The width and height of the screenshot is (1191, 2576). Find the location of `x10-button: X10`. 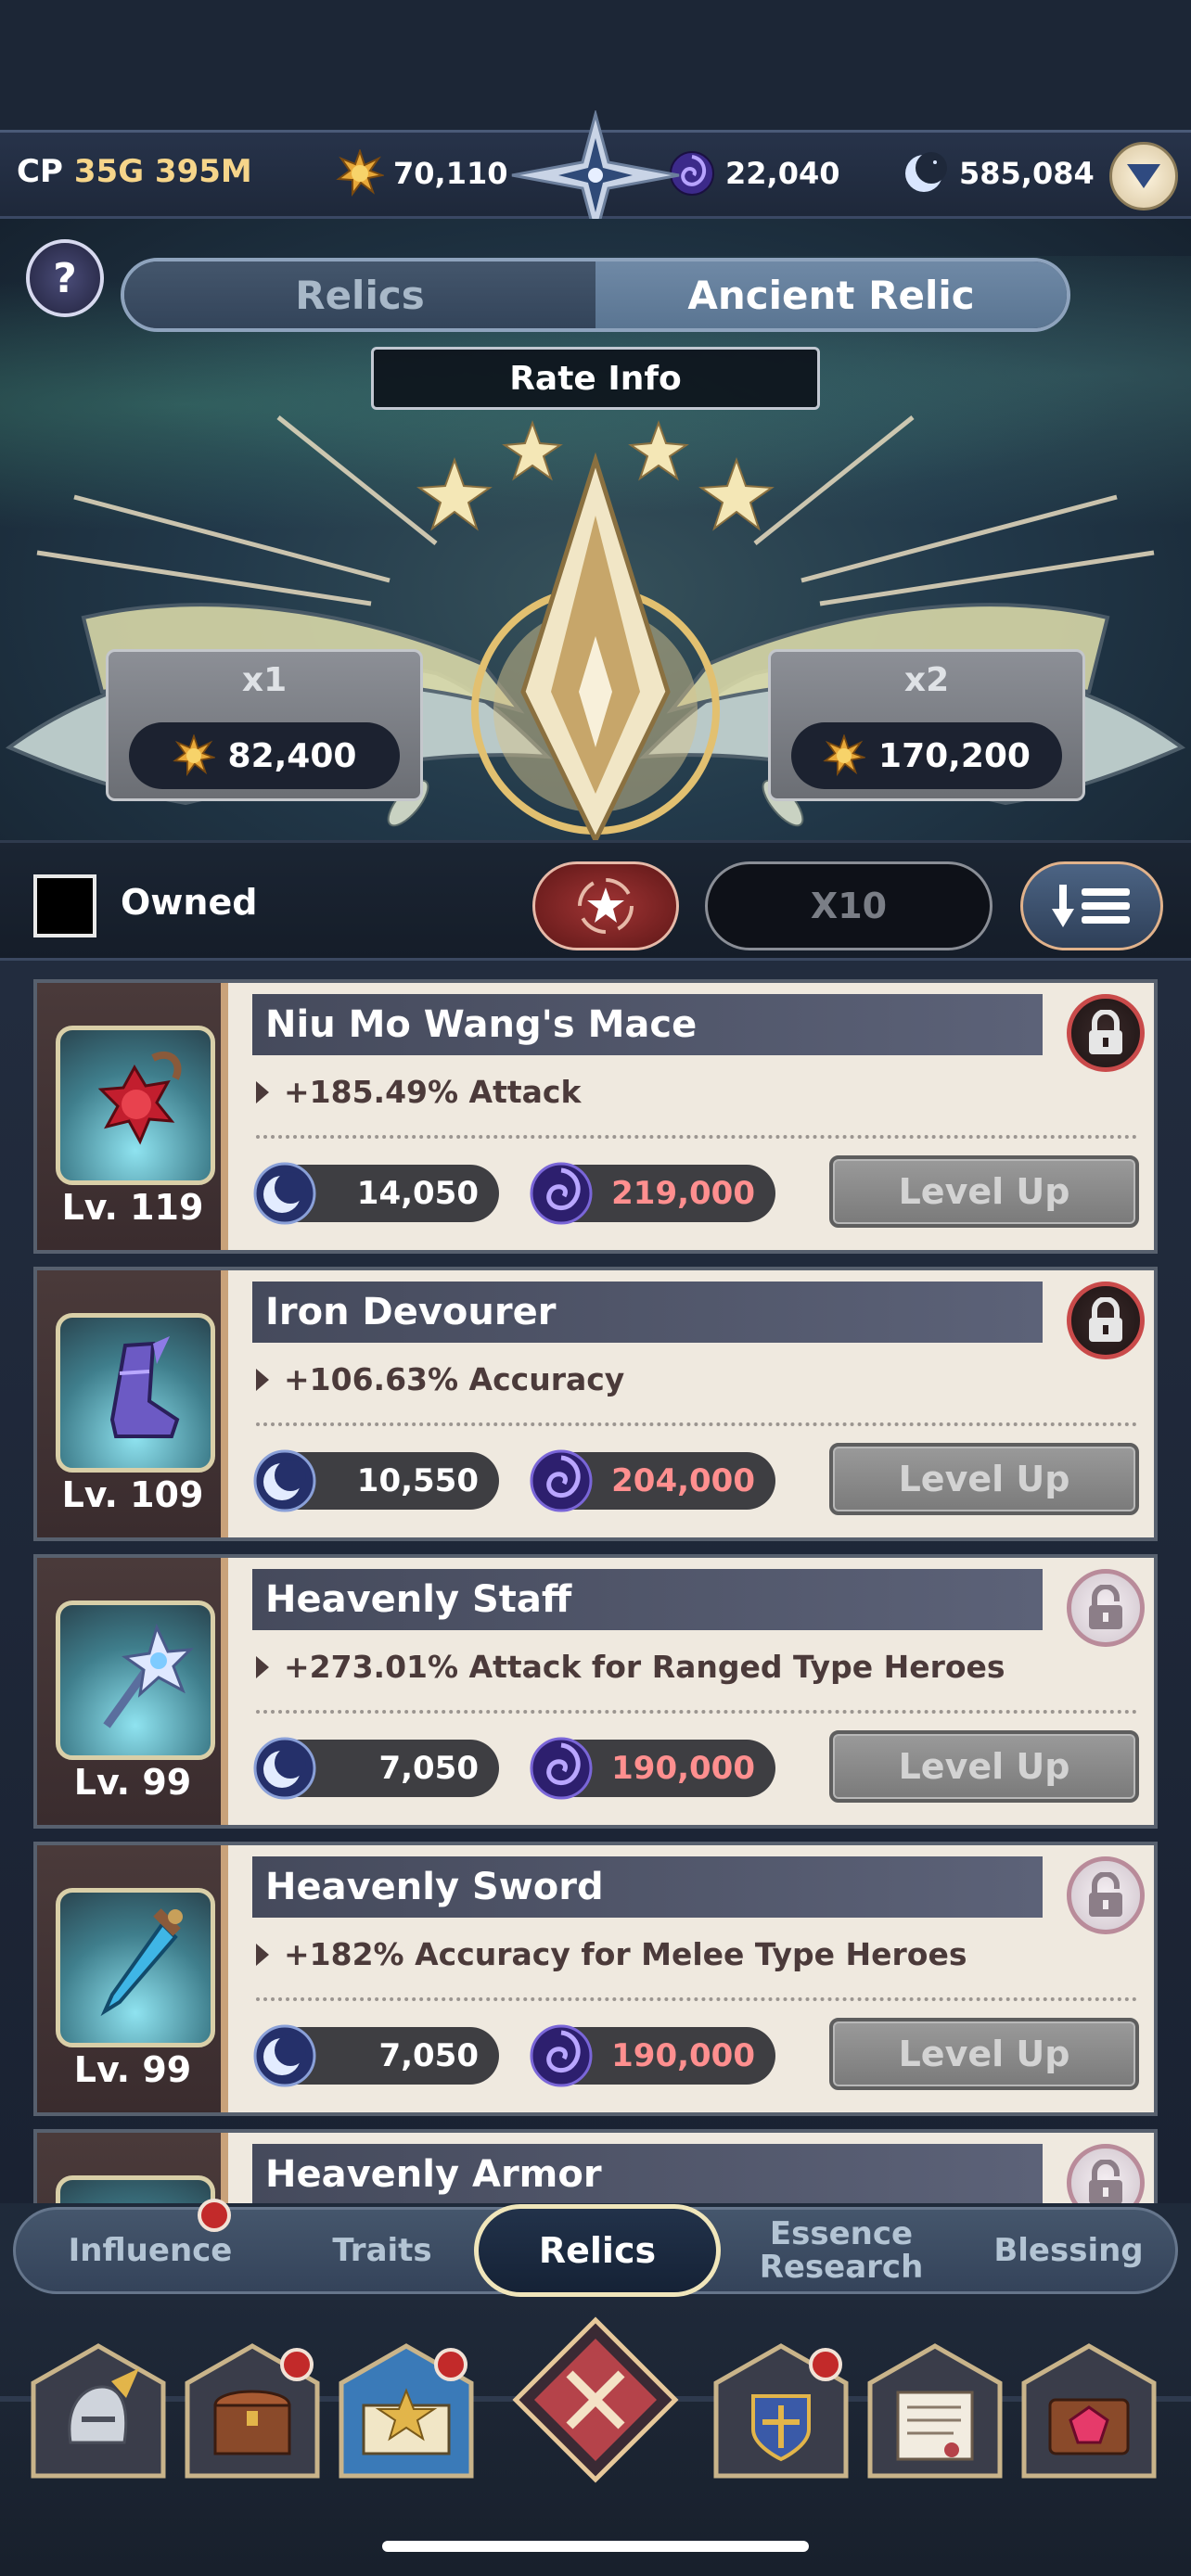

x10-button: X10 is located at coordinates (848, 906).